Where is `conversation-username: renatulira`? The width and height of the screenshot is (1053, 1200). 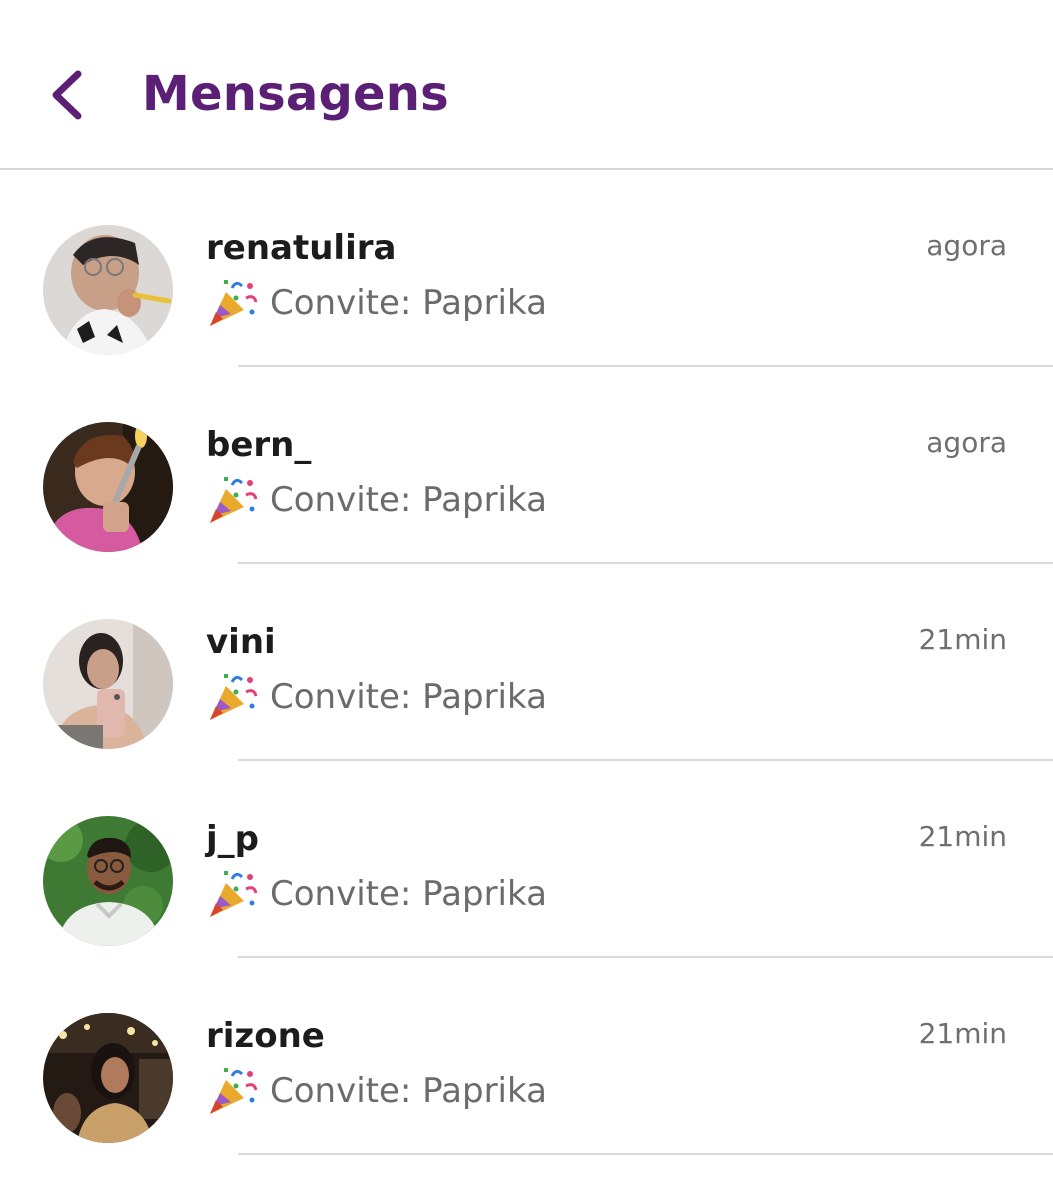 conversation-username: renatulira is located at coordinates (301, 248).